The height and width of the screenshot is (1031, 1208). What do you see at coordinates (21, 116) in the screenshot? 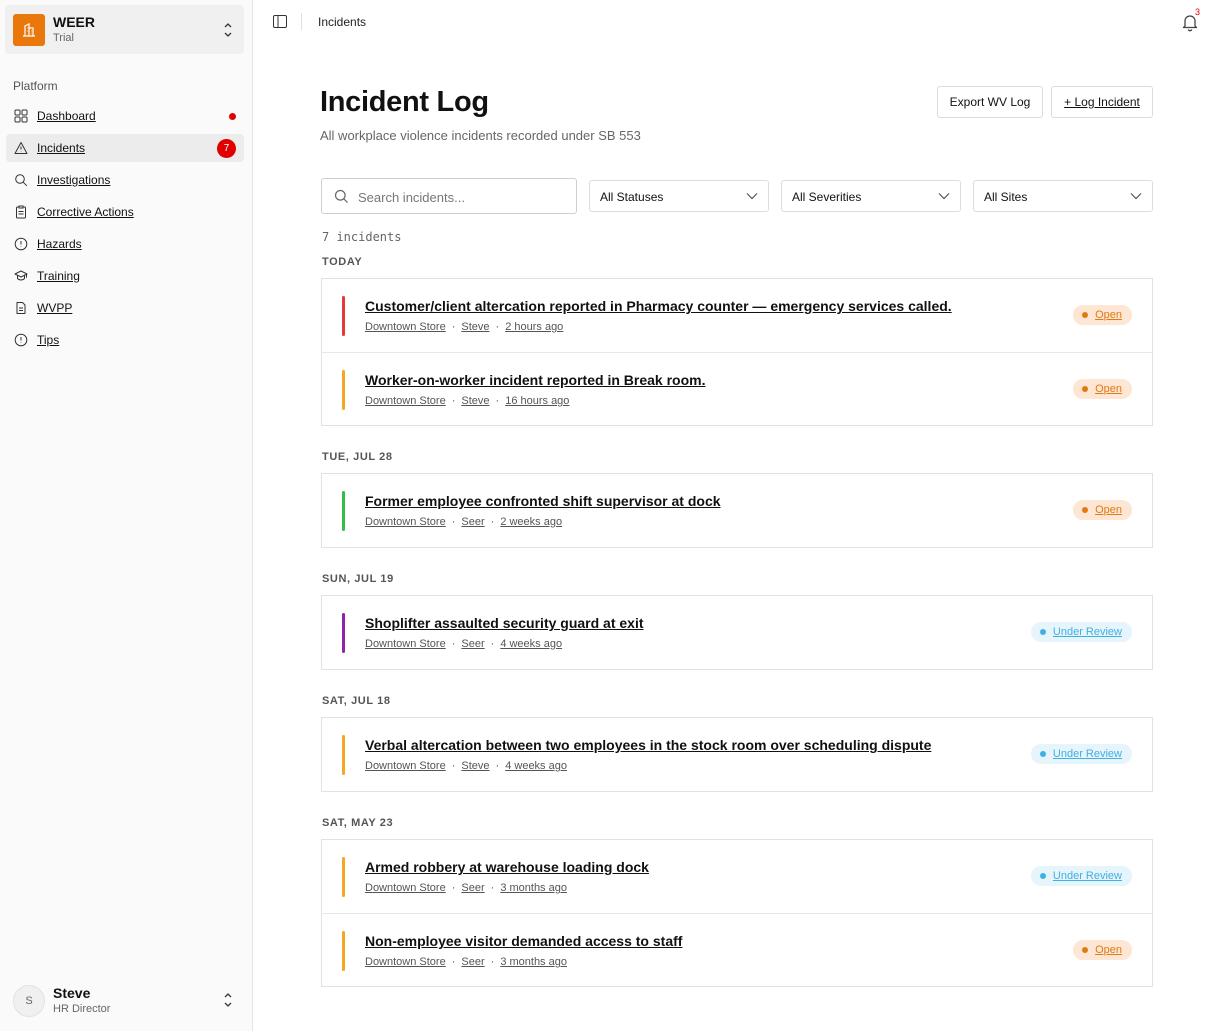
I see `grid-icon` at bounding box center [21, 116].